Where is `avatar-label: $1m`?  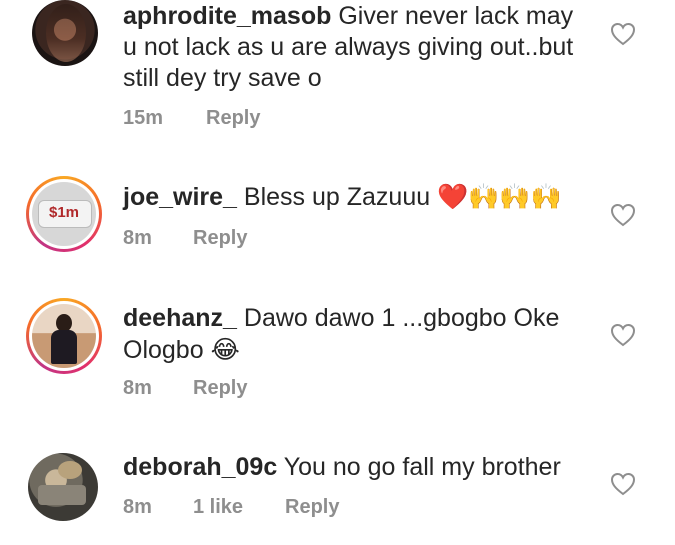
avatar-label: $1m is located at coordinates (64, 212).